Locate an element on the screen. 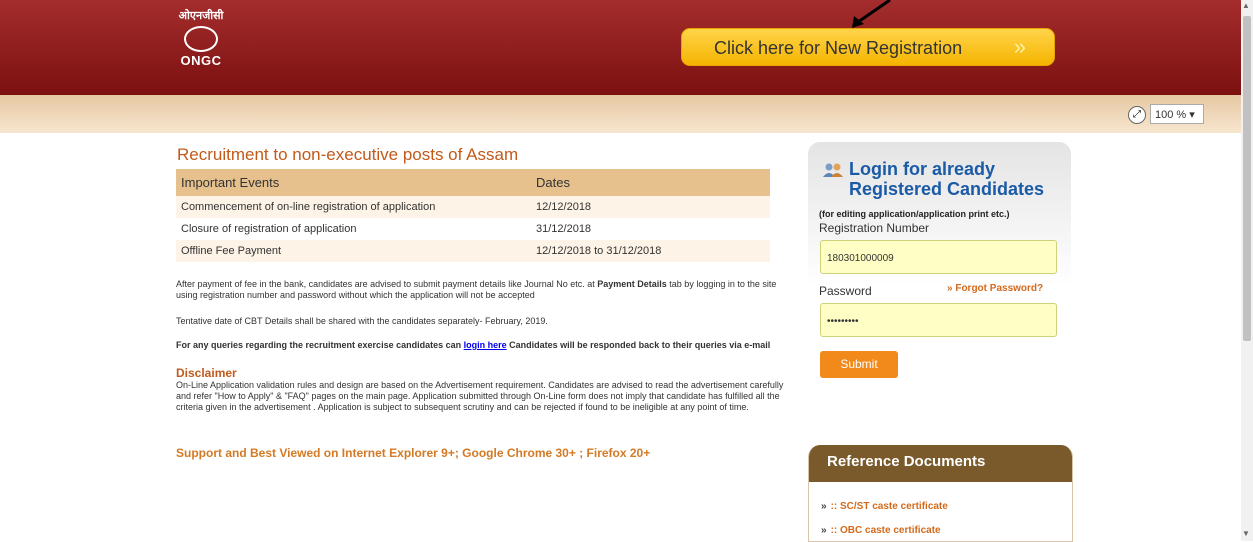  payment-details-term: Payment Details is located at coordinates (632, 284).